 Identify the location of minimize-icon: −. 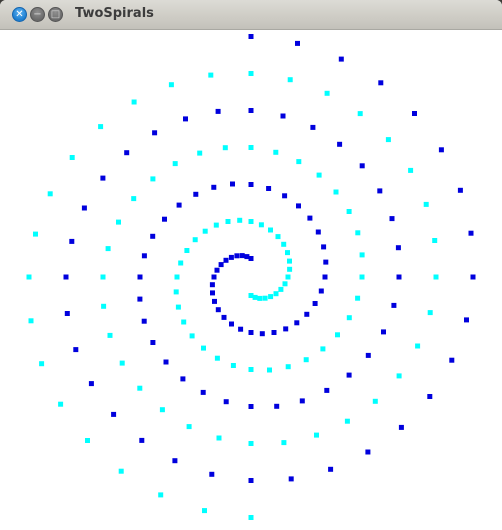
(37, 14).